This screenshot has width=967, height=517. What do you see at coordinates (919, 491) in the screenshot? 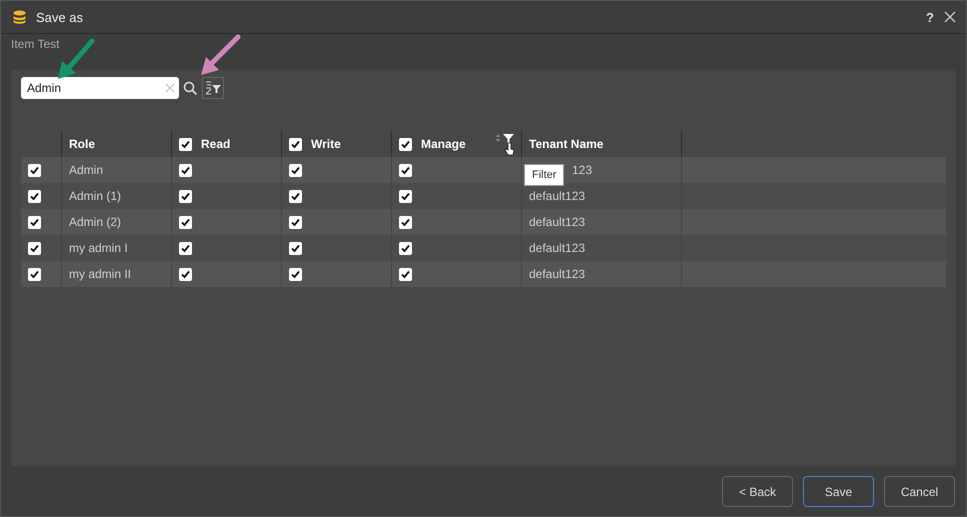
I see `dialog-button: Cancel` at bounding box center [919, 491].